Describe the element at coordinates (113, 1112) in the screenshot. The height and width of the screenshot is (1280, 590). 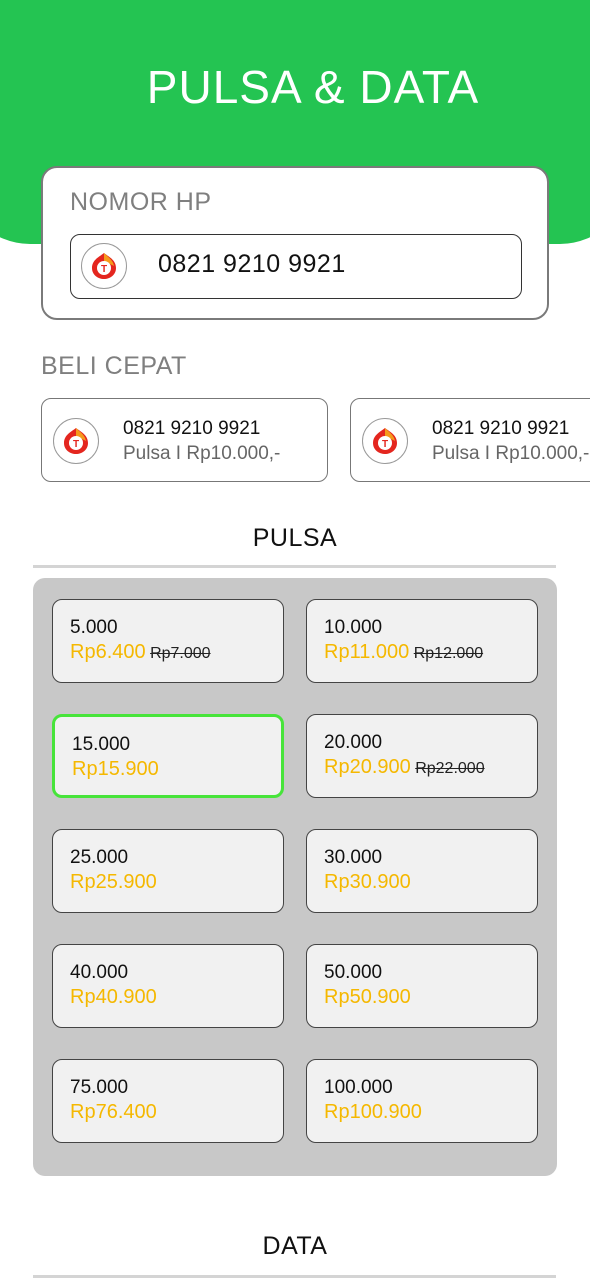
I see `pulsa-option-price: Rp76.400` at that location.